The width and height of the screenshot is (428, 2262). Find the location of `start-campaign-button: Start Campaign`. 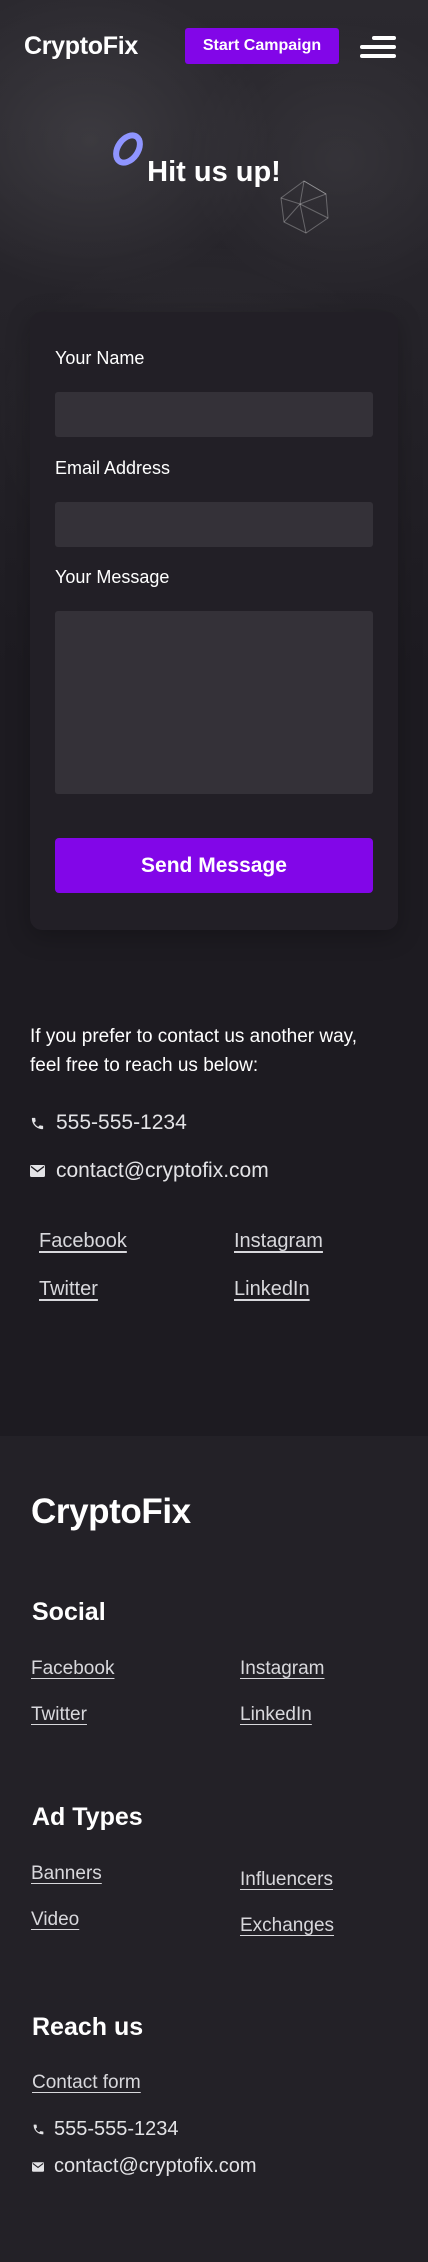

start-campaign-button: Start Campaign is located at coordinates (262, 46).